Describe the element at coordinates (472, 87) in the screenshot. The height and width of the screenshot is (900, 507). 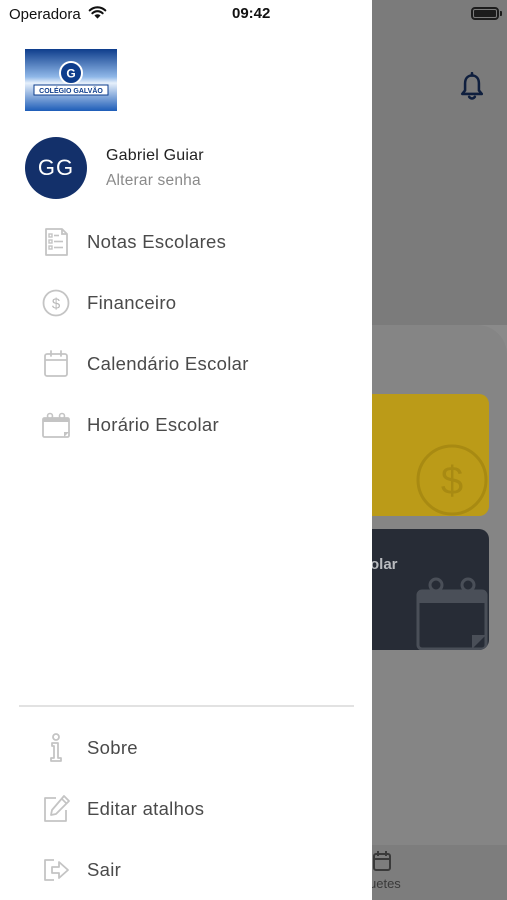
I see `notification-bell-icon` at that location.